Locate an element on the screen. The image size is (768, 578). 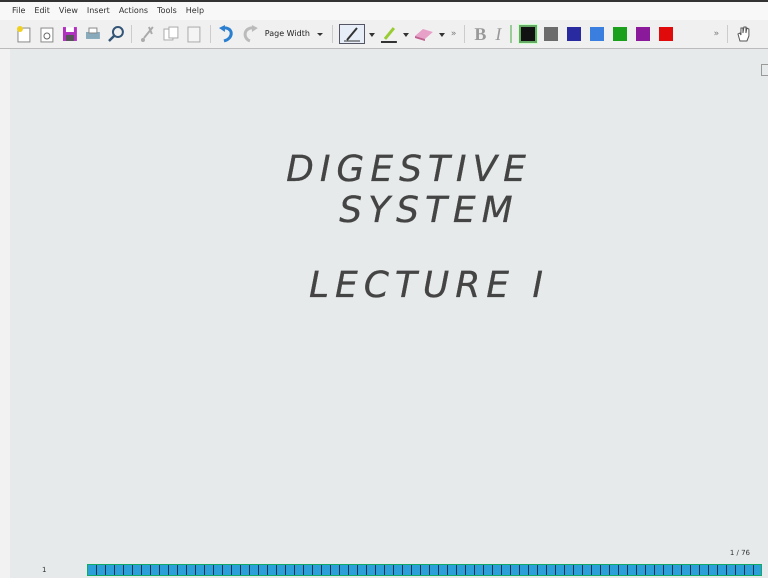
highlighter-icon is located at coordinates (389, 34).